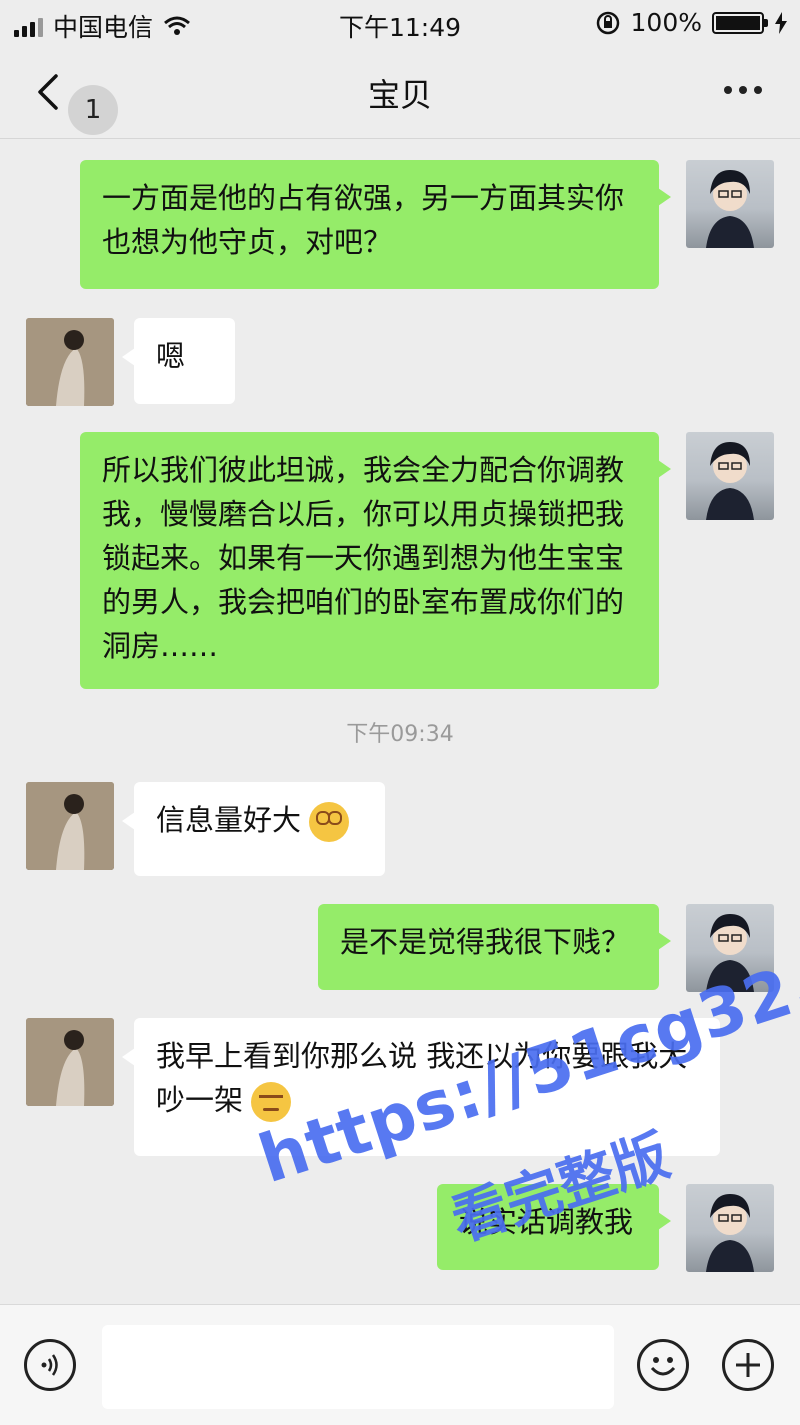 Image resolution: width=800 pixels, height=1425 pixels. What do you see at coordinates (740, 22) in the screenshot?
I see `battery-icon` at bounding box center [740, 22].